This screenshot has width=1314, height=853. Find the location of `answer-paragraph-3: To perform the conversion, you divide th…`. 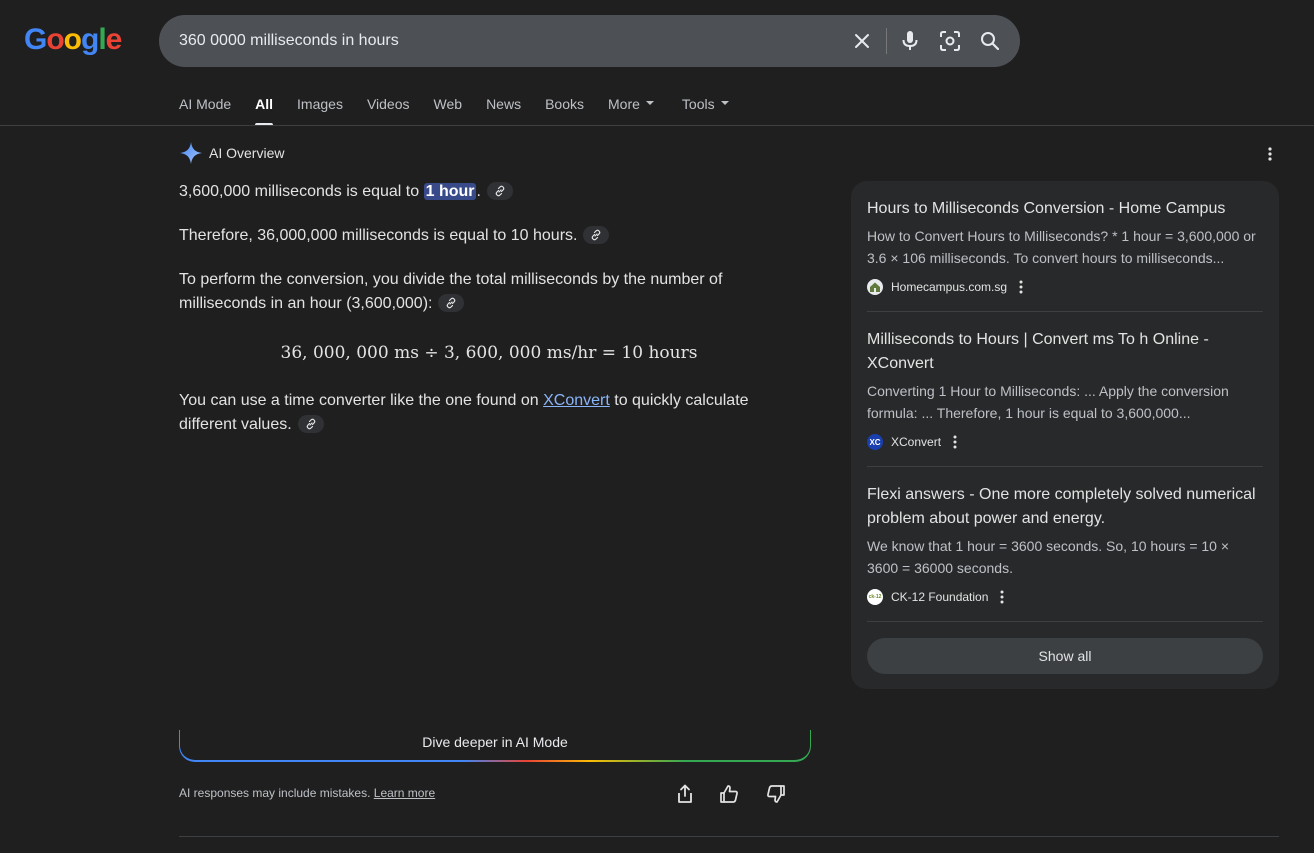

answer-paragraph-3: To perform the conversion, you divide th… is located at coordinates (451, 291).